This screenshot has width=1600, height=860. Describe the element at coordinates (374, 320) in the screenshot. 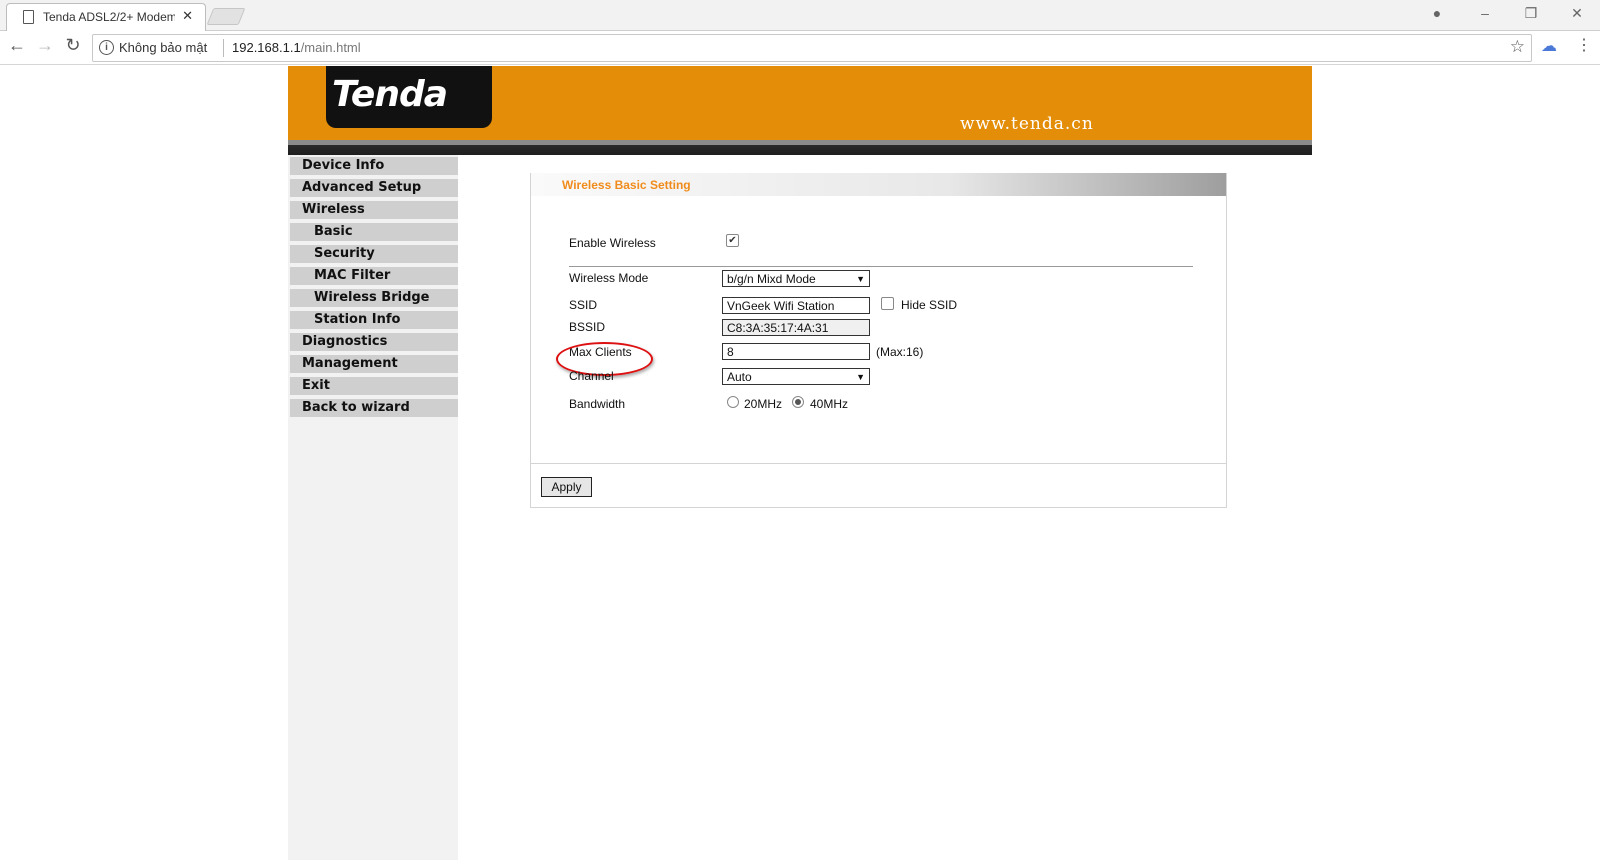

I see `sidebar-item-station-info: Station Info` at that location.